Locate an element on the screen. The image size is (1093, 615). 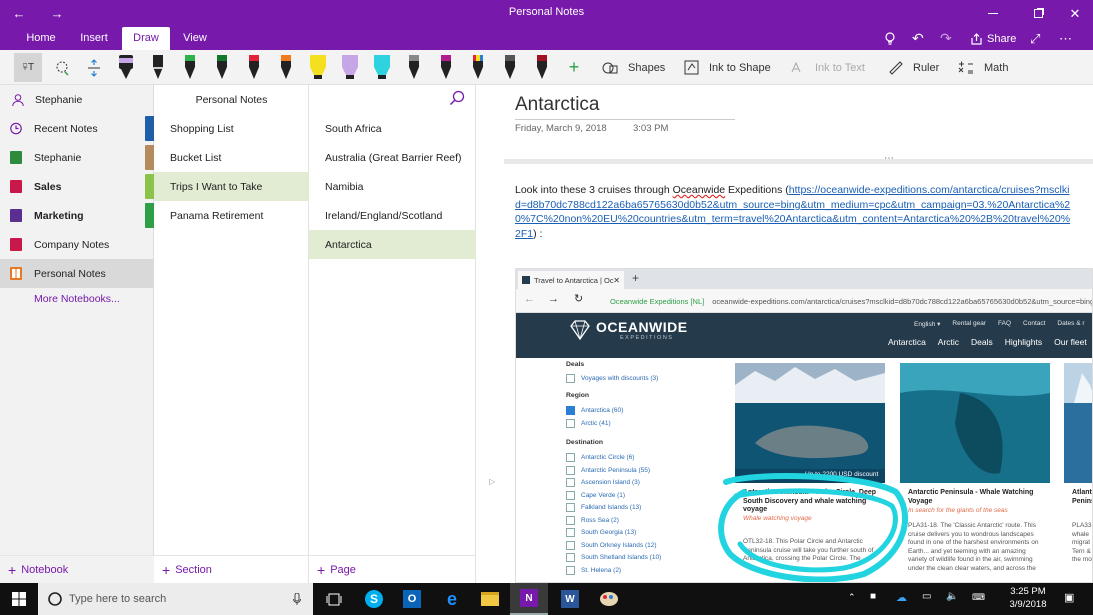
notebook-marketing: Marketing is located at coordinates (77, 215).